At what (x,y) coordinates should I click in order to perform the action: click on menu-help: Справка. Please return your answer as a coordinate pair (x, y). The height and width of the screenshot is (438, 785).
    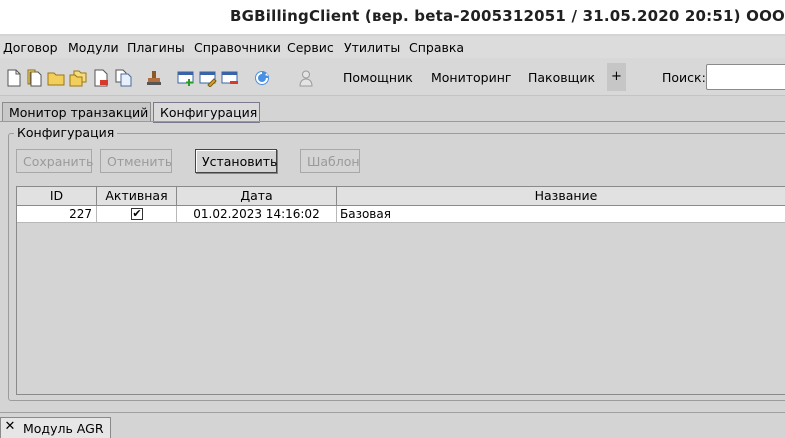
    Looking at the image, I should click on (436, 47).